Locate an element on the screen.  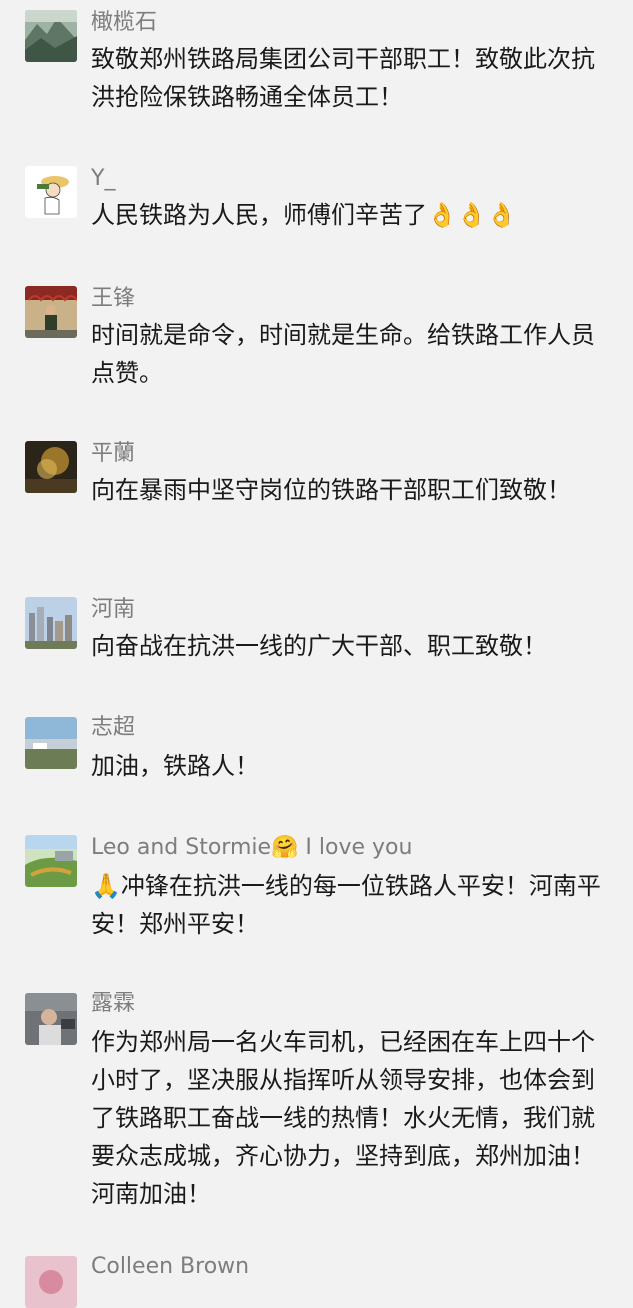
comment-item: 橄榄石 致敬郑州铁路局集团公司干部职工！致敬此次抗洪抢险保铁路畅通全体员工！ is located at coordinates (316, 75).